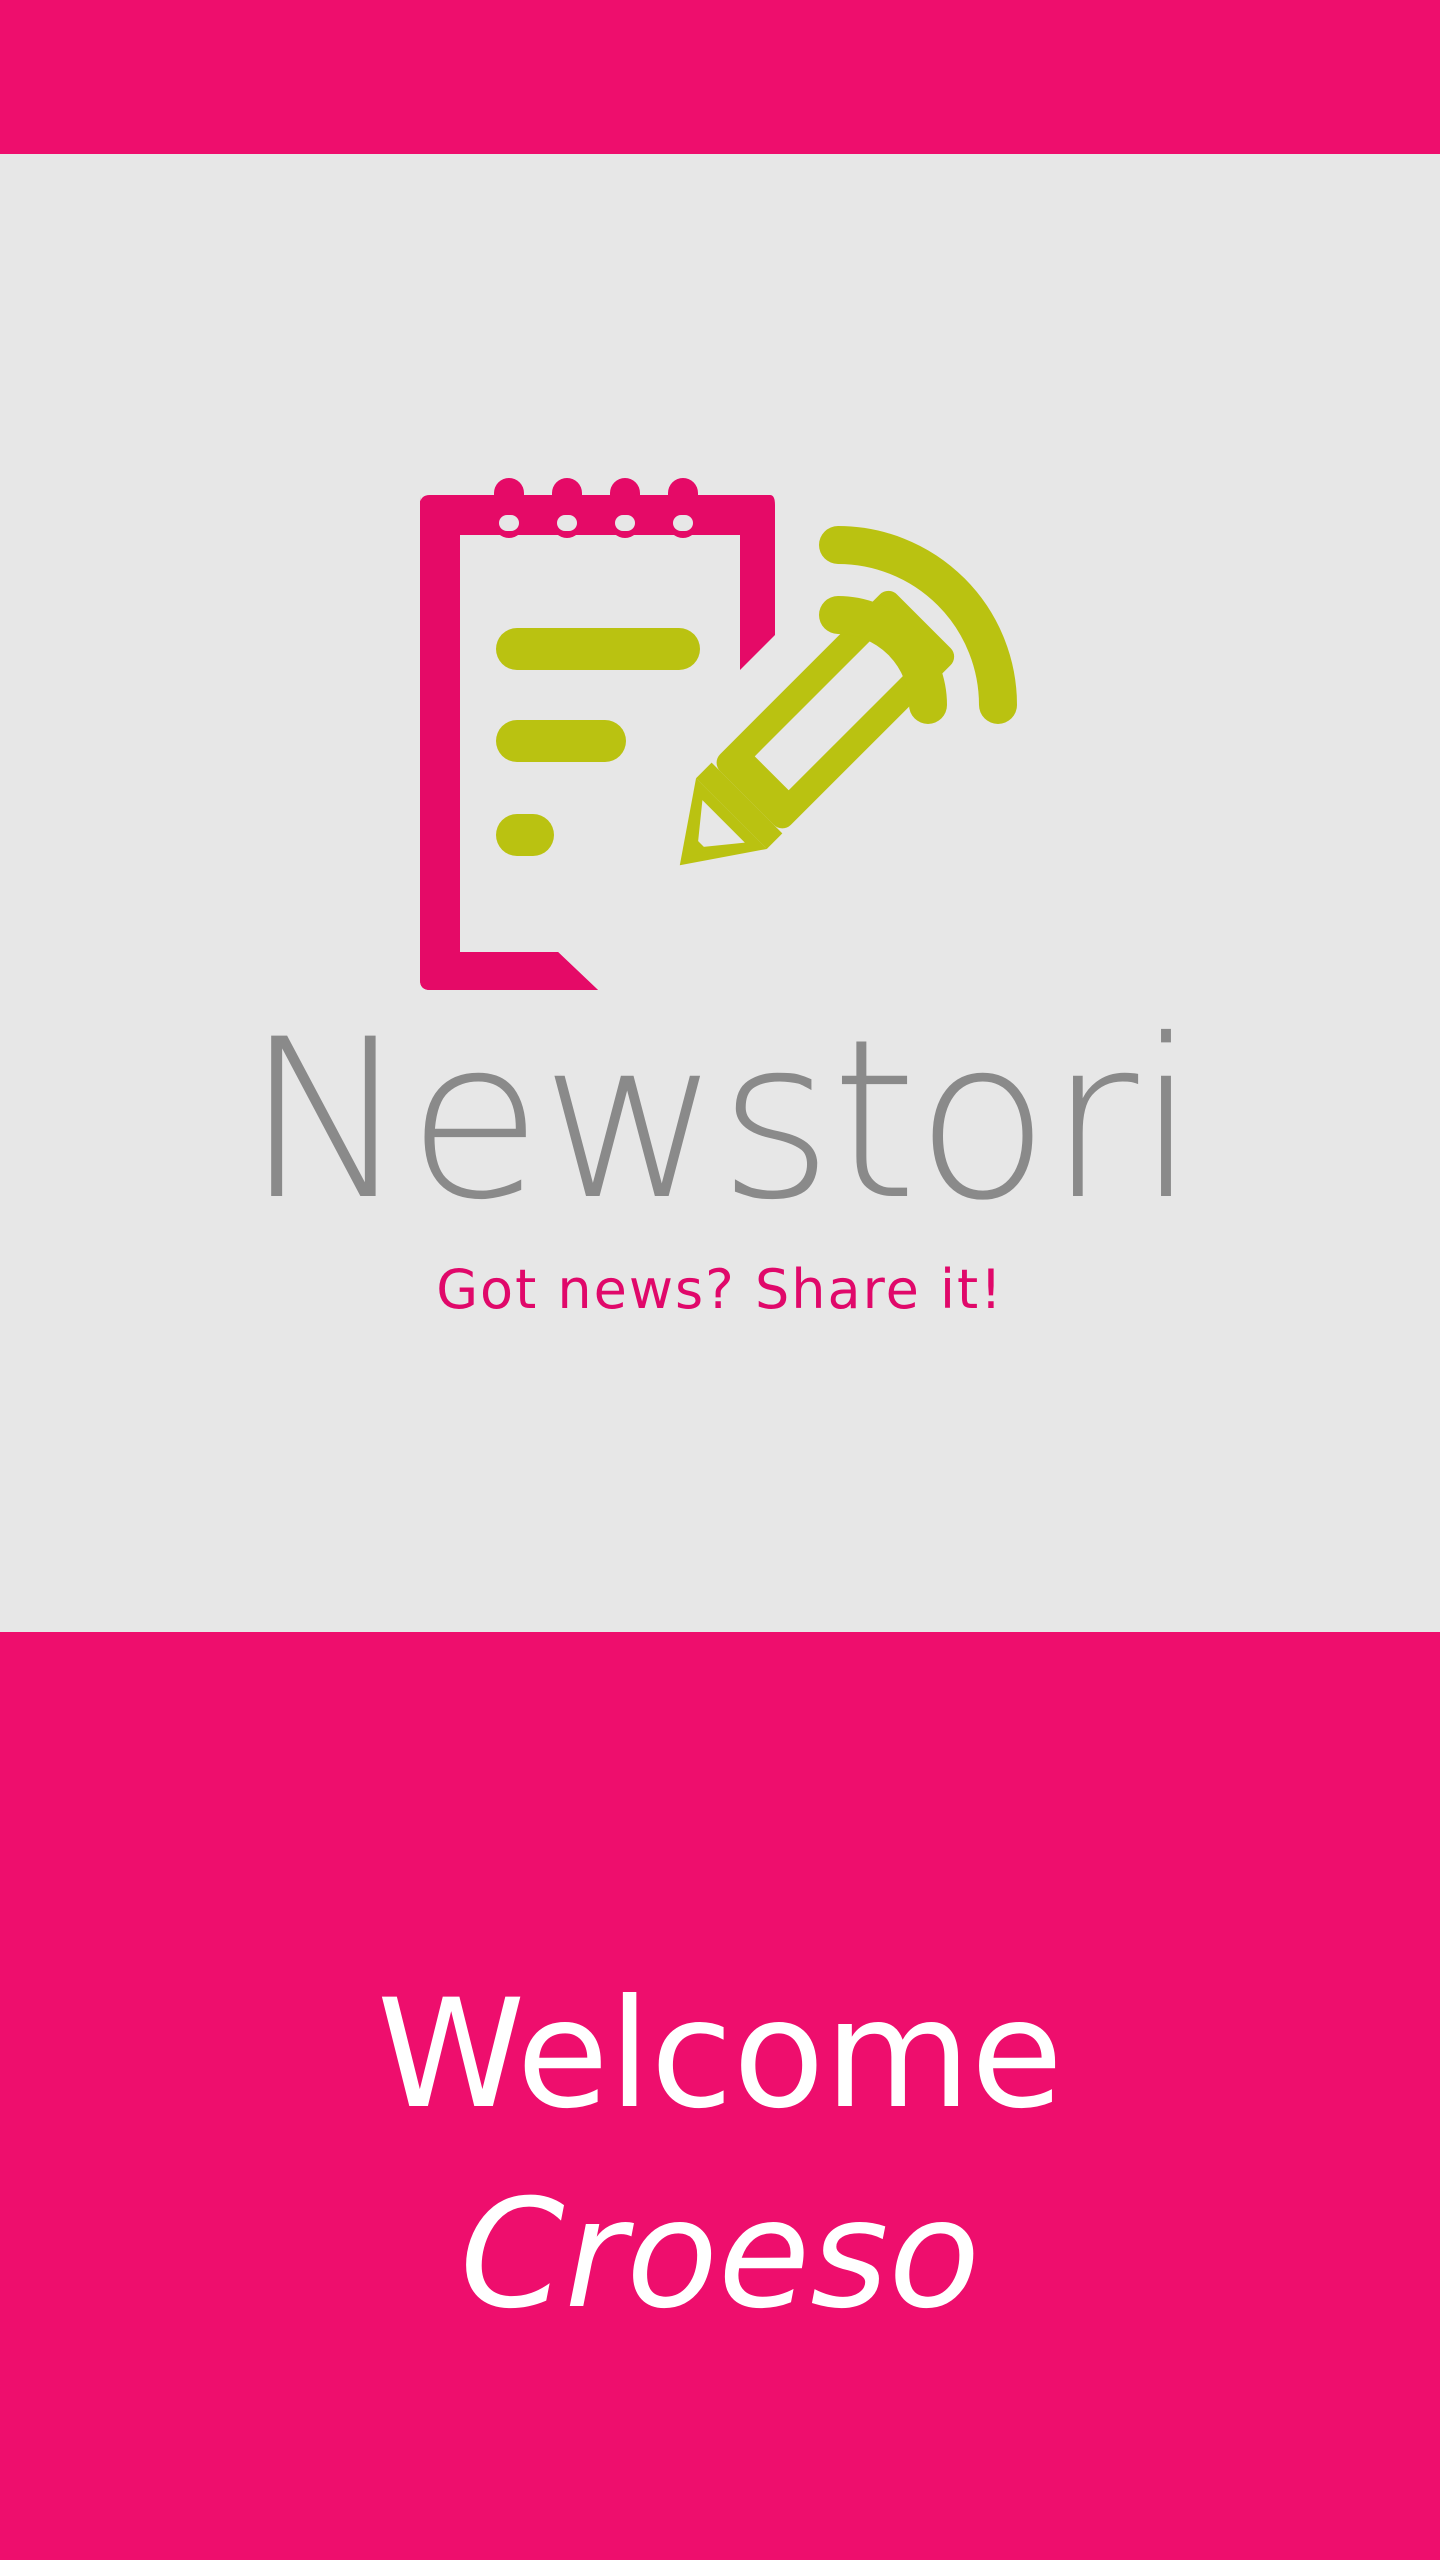 The height and width of the screenshot is (2560, 1440). What do you see at coordinates (721, 1120) in the screenshot?
I see `app-name: Newstori` at bounding box center [721, 1120].